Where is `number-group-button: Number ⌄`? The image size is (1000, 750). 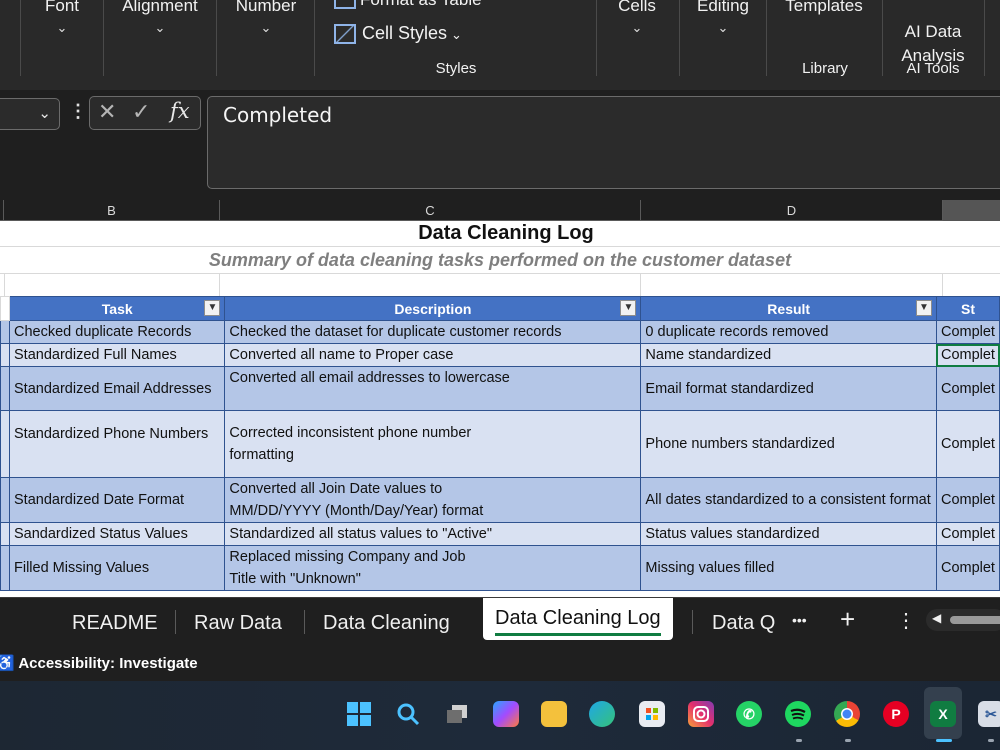
number-group-button: Number ⌄ is located at coordinates (266, 18).